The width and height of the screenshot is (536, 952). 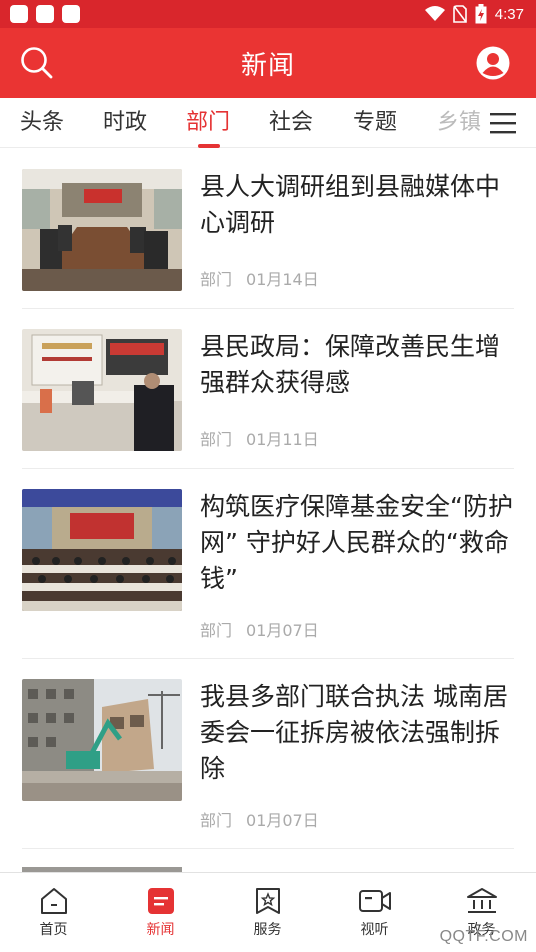 What do you see at coordinates (483, 936) in the screenshot?
I see `watermark: QQTF.COM` at bounding box center [483, 936].